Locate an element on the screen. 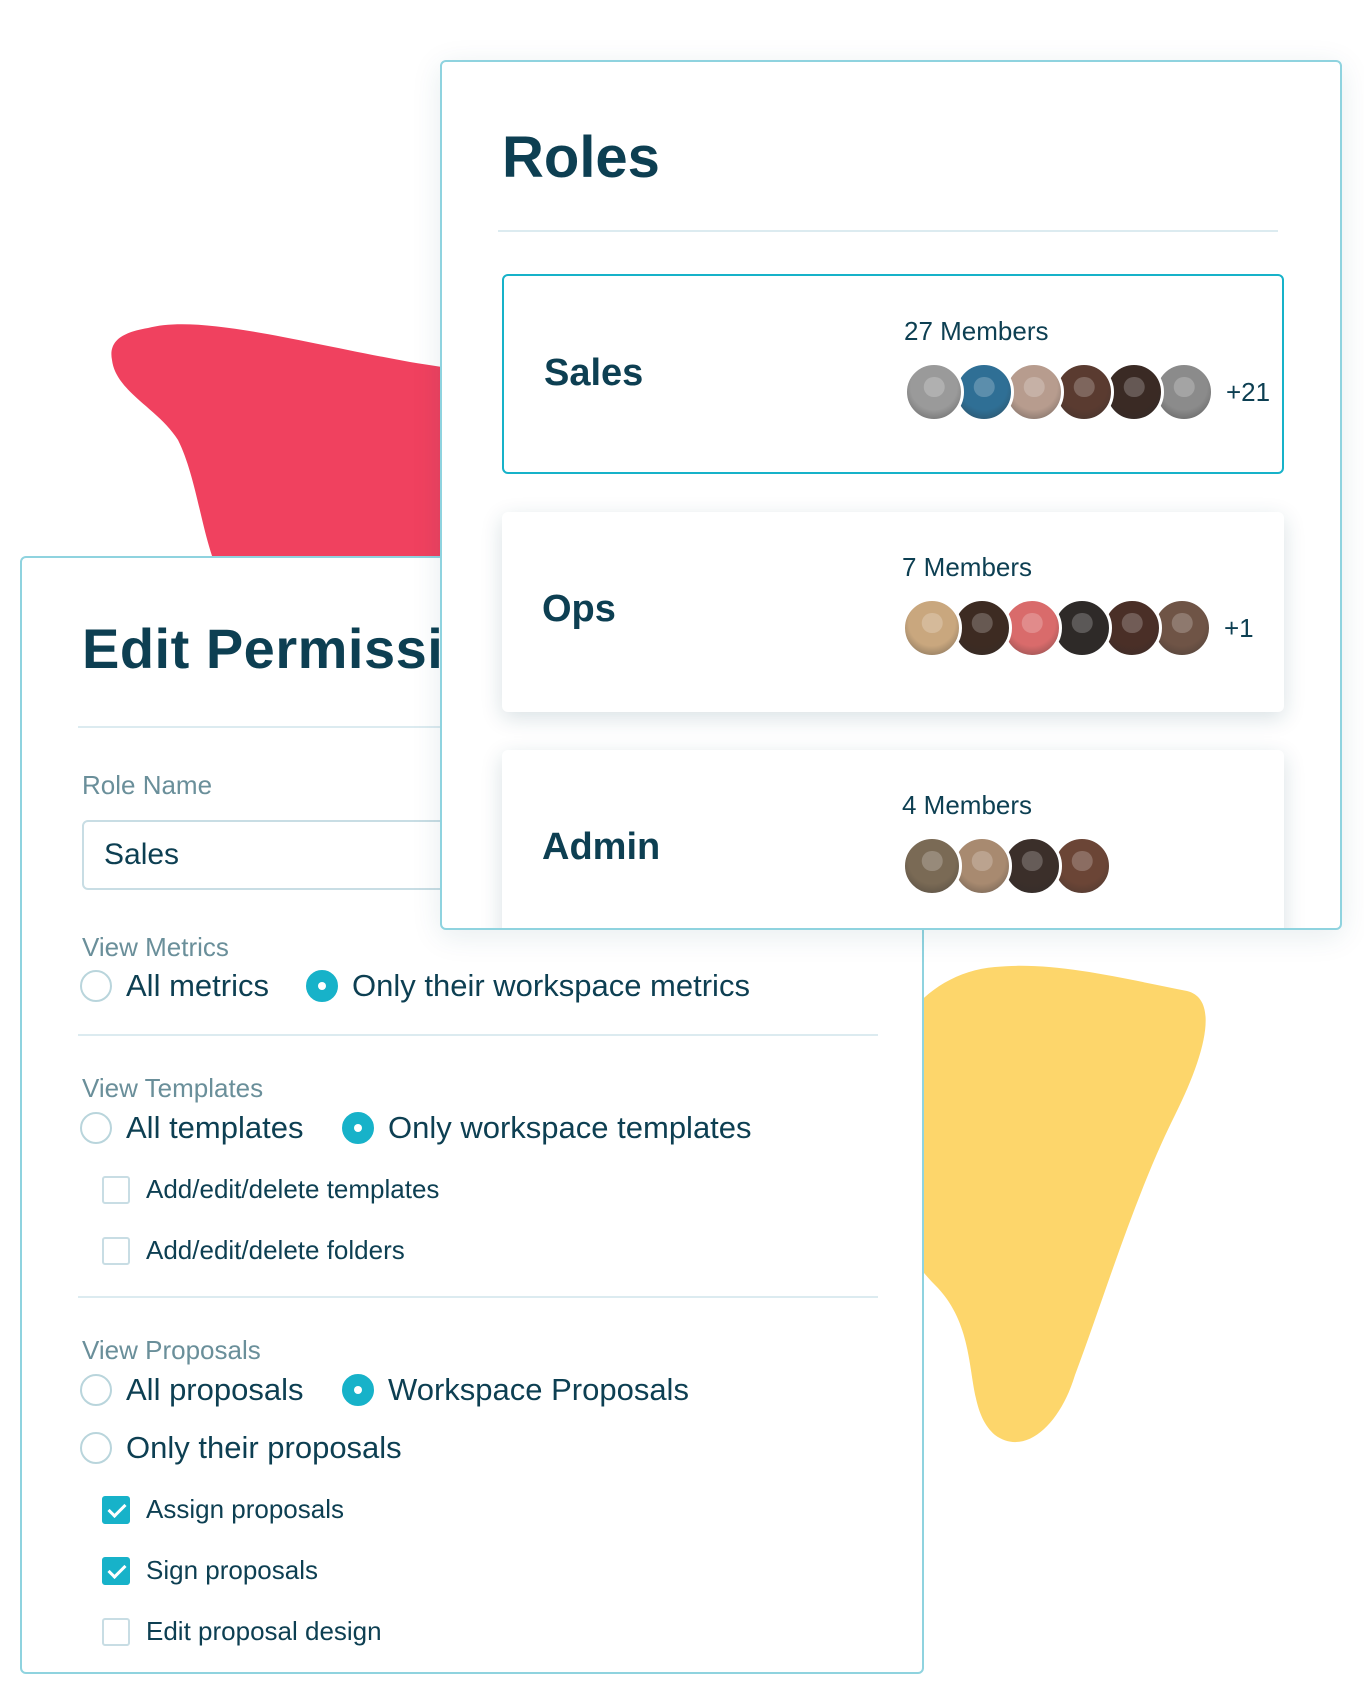  checkbox-edit-proposal-design: Edit proposal design is located at coordinates (242, 1631).